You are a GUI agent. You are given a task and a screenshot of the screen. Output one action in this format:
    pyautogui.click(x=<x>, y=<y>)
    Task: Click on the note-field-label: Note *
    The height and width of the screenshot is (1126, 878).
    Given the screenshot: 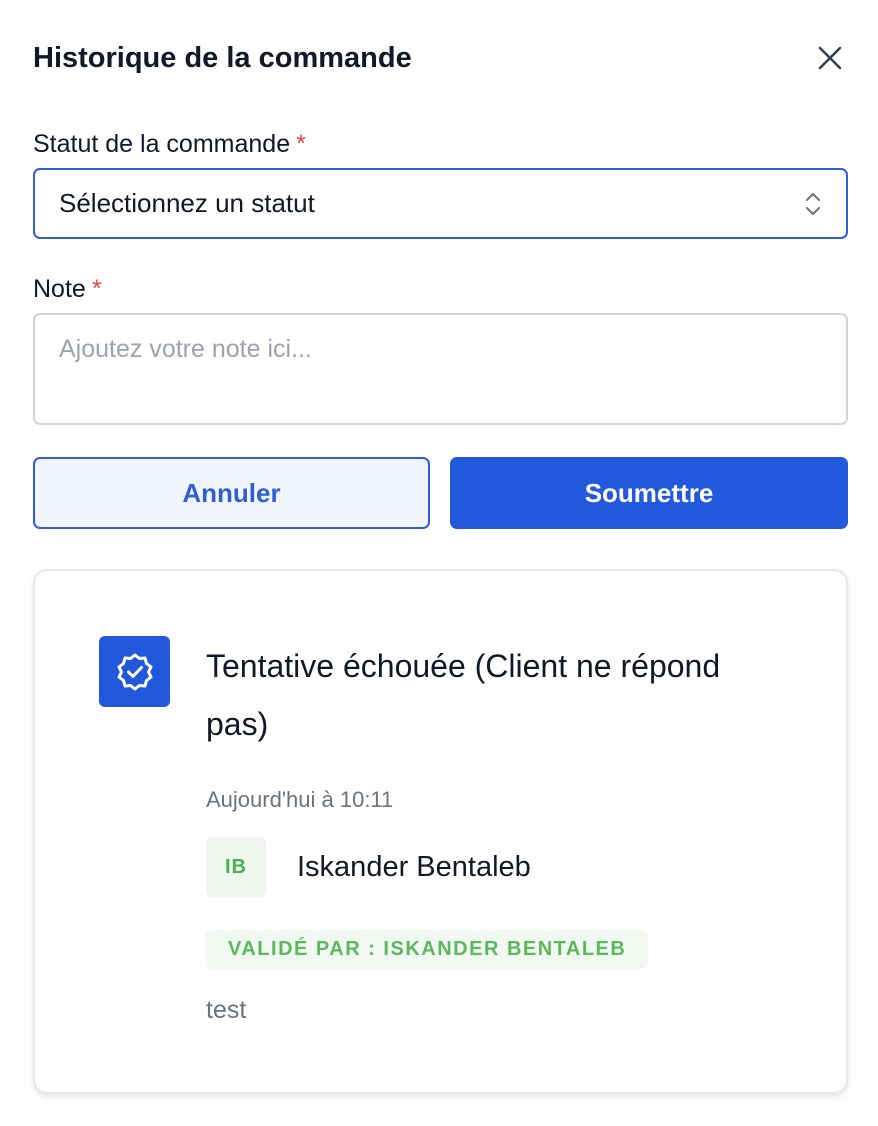 What is the action you would take?
    pyautogui.click(x=67, y=289)
    